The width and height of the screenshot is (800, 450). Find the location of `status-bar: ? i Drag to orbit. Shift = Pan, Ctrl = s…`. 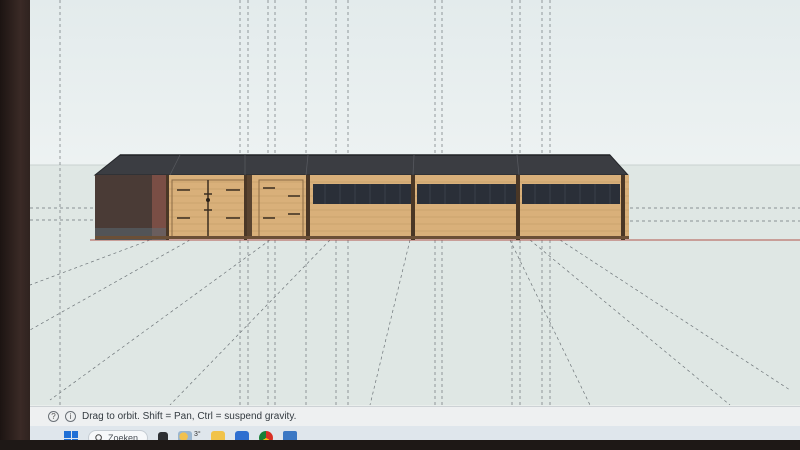

status-bar: ? i Drag to orbit. Shift = Pan, Ctrl = s… is located at coordinates (415, 416).